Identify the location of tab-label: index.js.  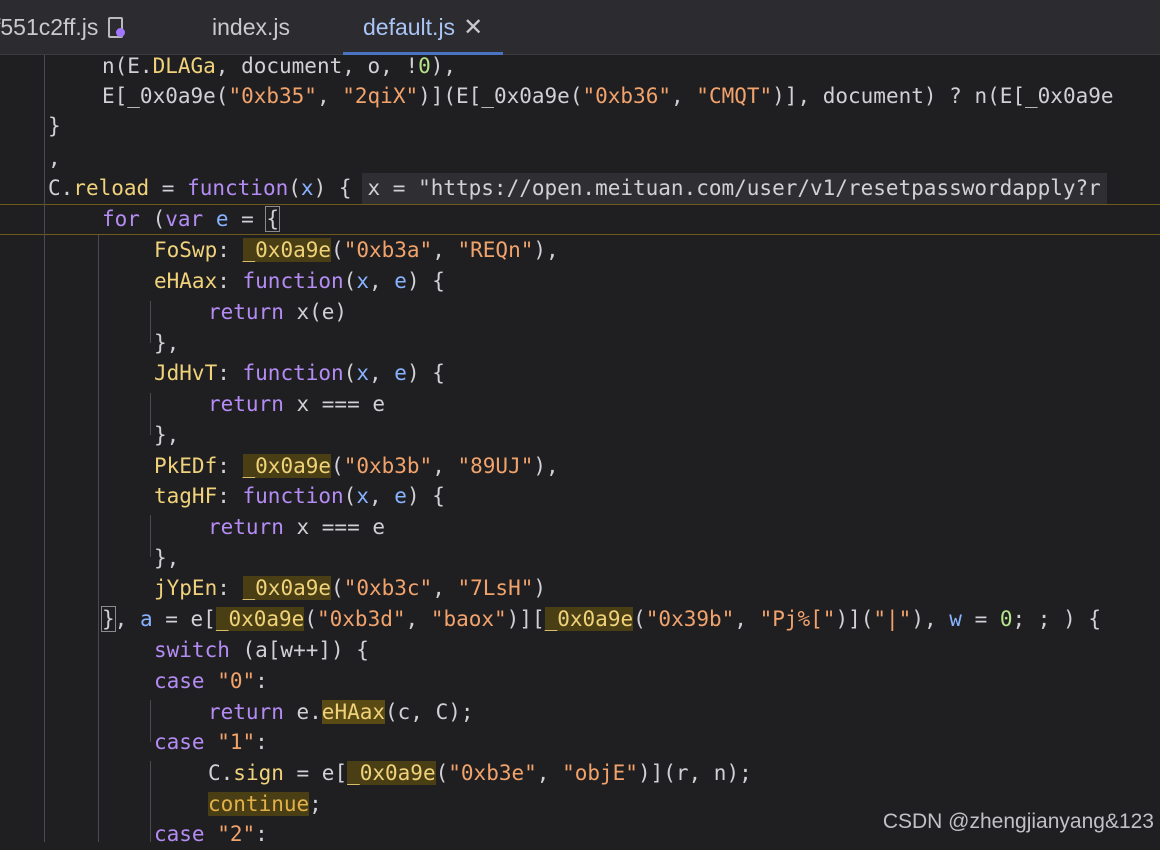
(251, 26).